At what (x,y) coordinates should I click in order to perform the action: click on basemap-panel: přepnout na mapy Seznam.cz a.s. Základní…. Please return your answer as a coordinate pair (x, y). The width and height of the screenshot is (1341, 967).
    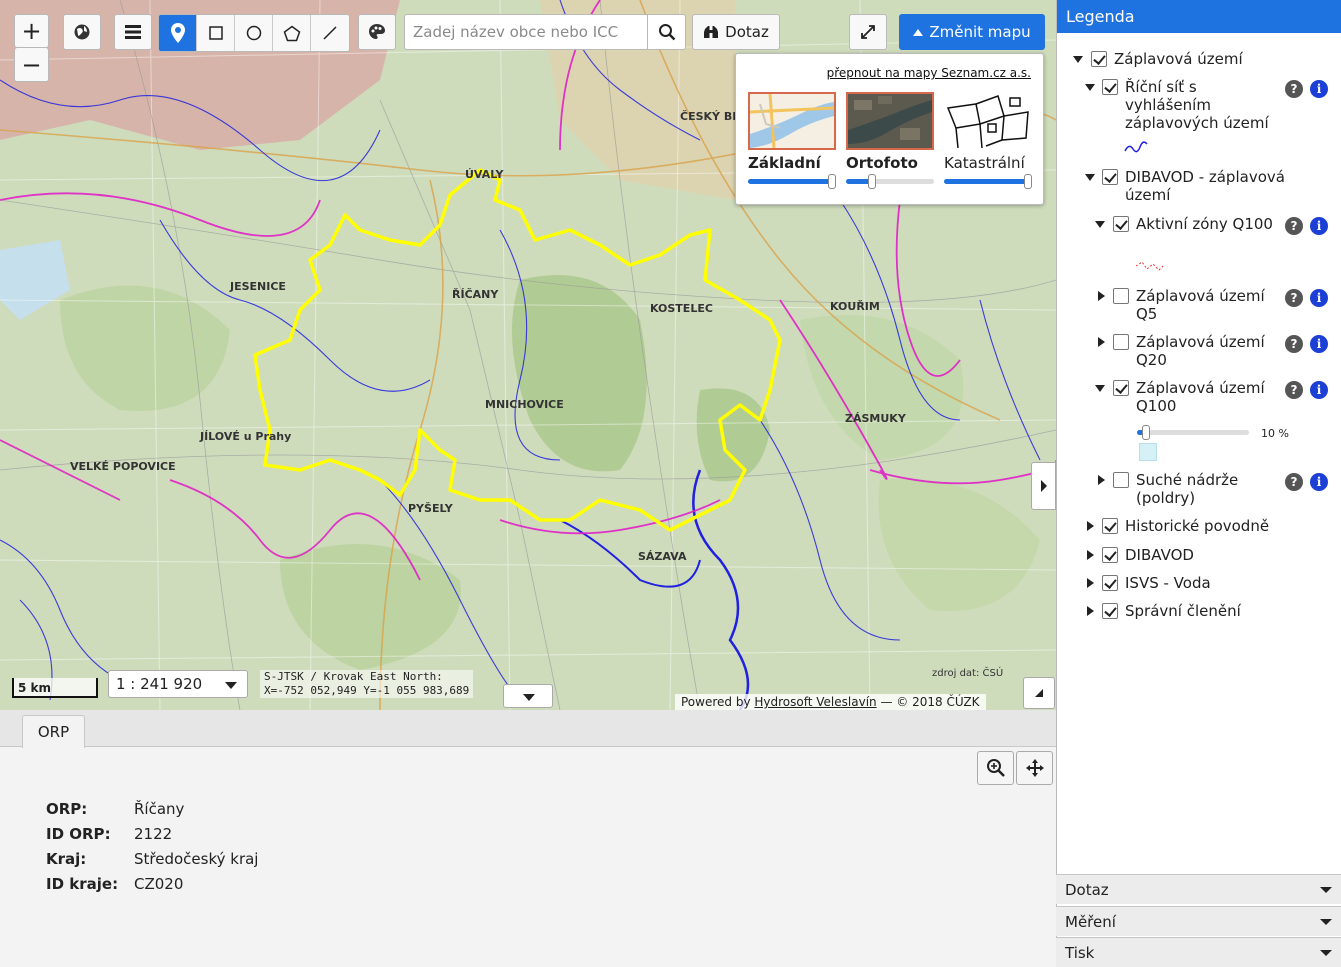
    Looking at the image, I should click on (889, 129).